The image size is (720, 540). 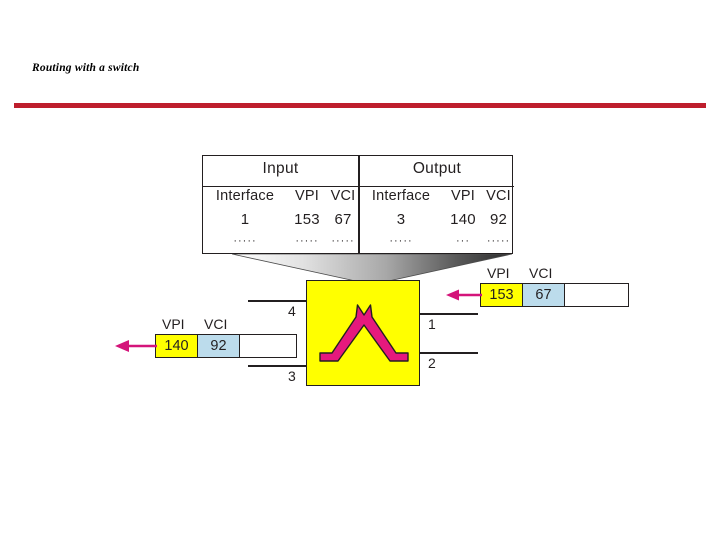 What do you see at coordinates (245, 219) in the screenshot?
I see `cell-input-interface: 1` at bounding box center [245, 219].